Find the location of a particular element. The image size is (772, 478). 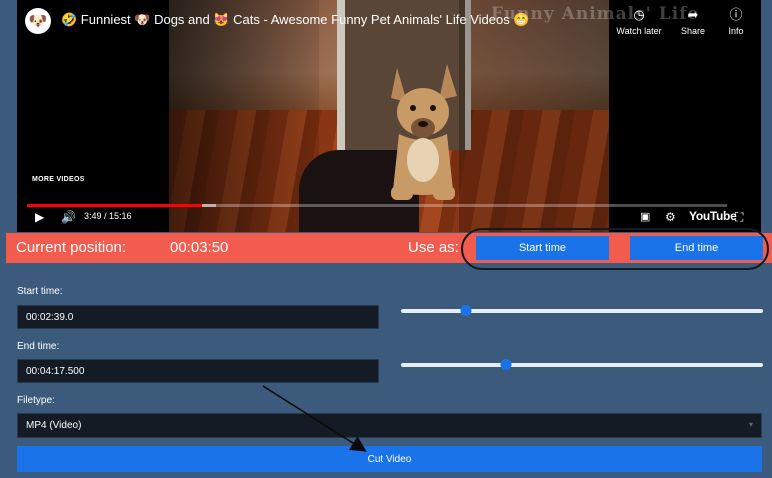

end-time-slider is located at coordinates (582, 364).